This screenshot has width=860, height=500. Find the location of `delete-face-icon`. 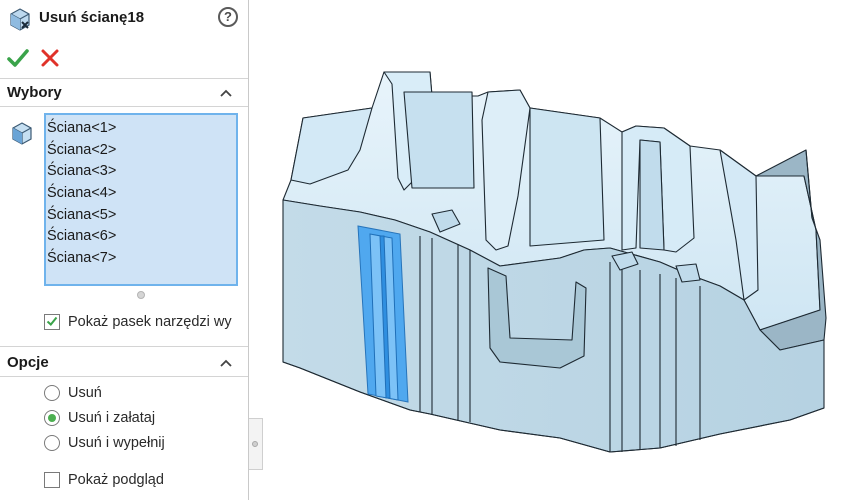

delete-face-icon is located at coordinates (20, 19).